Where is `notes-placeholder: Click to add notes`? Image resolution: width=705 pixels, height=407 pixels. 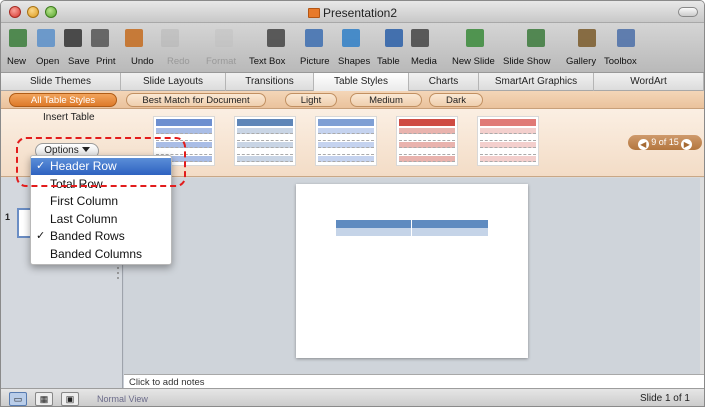
notes-placeholder: Click to add notes is located at coordinates (167, 382).